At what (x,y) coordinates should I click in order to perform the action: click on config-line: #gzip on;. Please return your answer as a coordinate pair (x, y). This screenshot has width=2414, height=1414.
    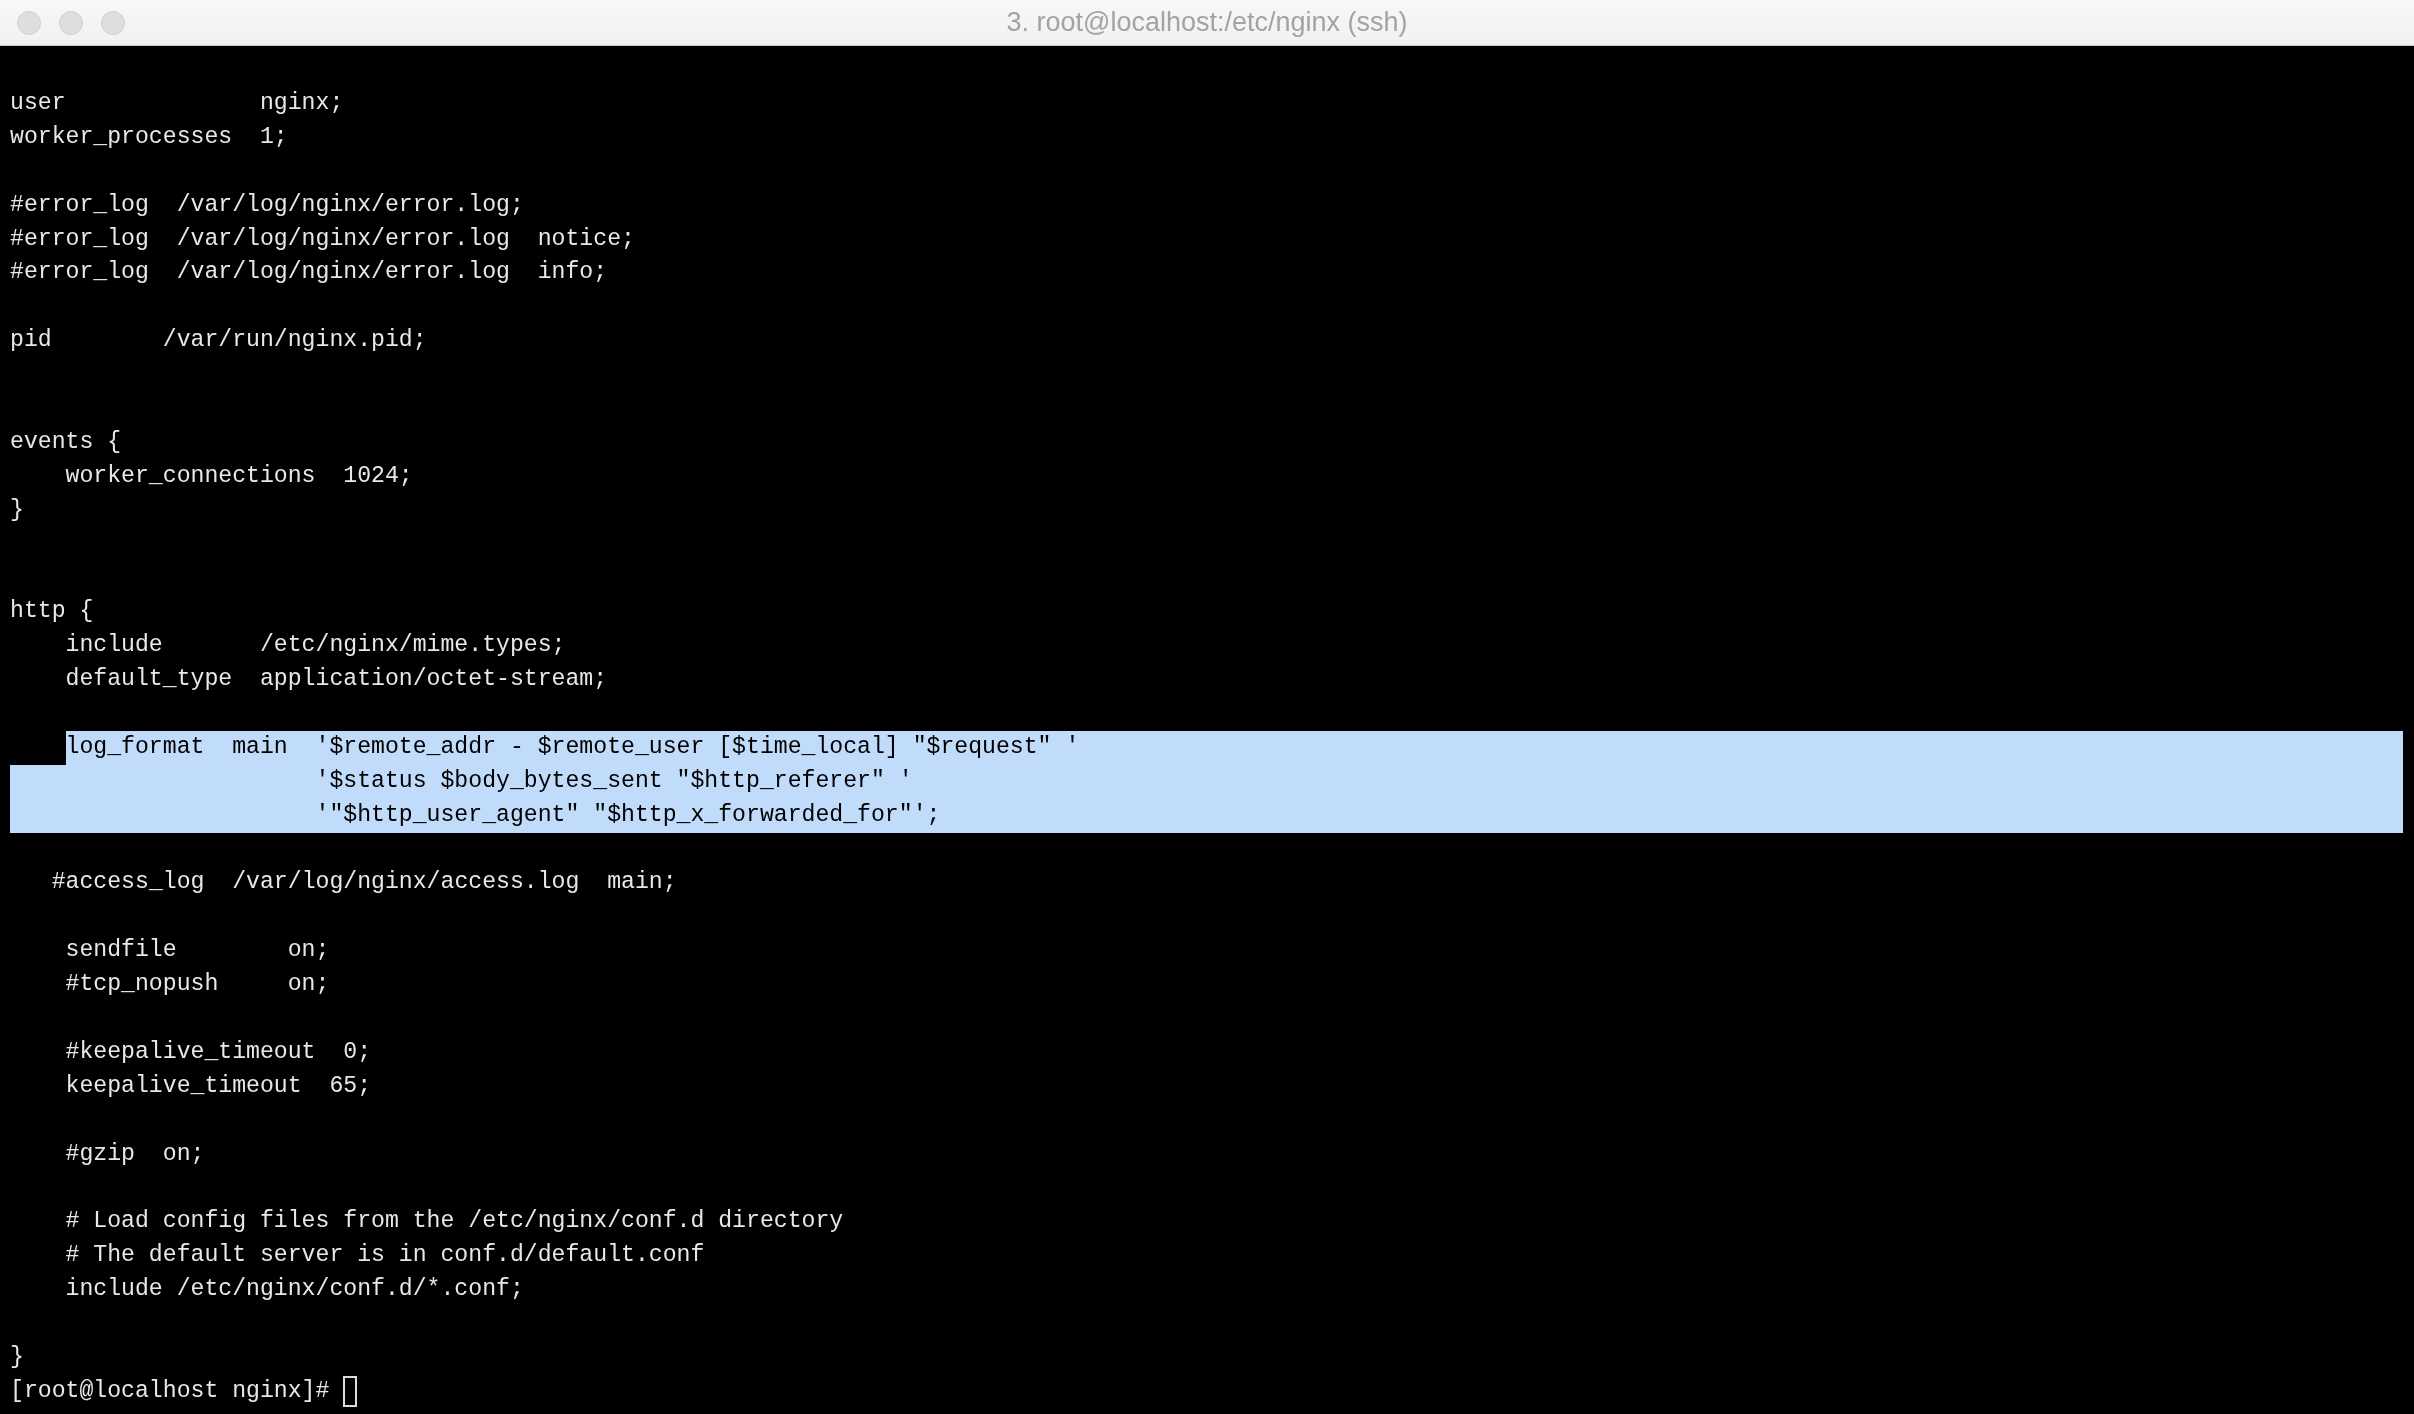
    Looking at the image, I should click on (135, 1154).